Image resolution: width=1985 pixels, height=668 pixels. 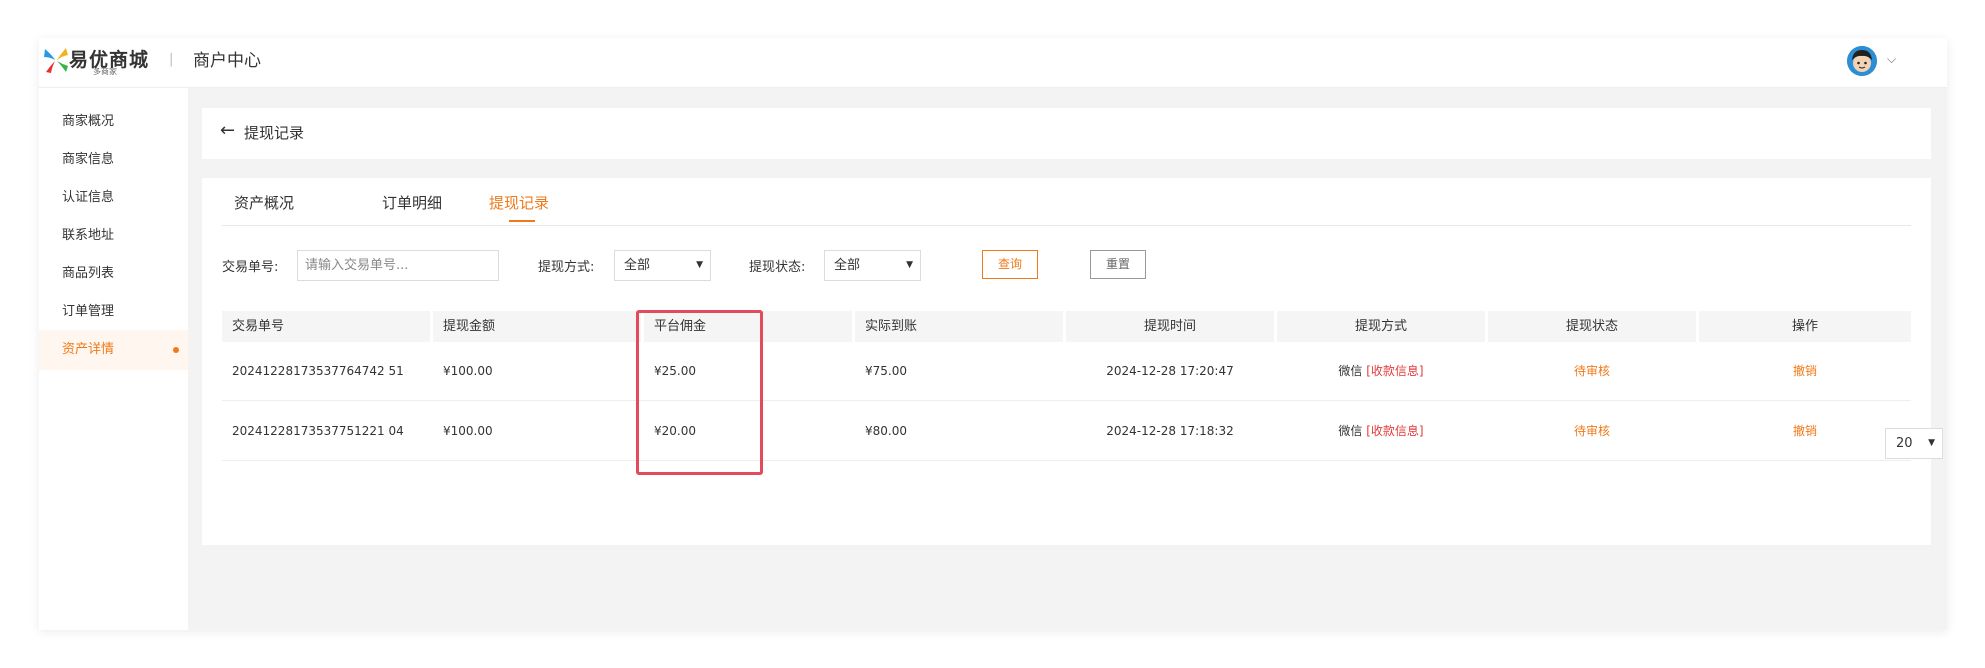 I want to click on tabs-divider, so click(x=1066, y=225).